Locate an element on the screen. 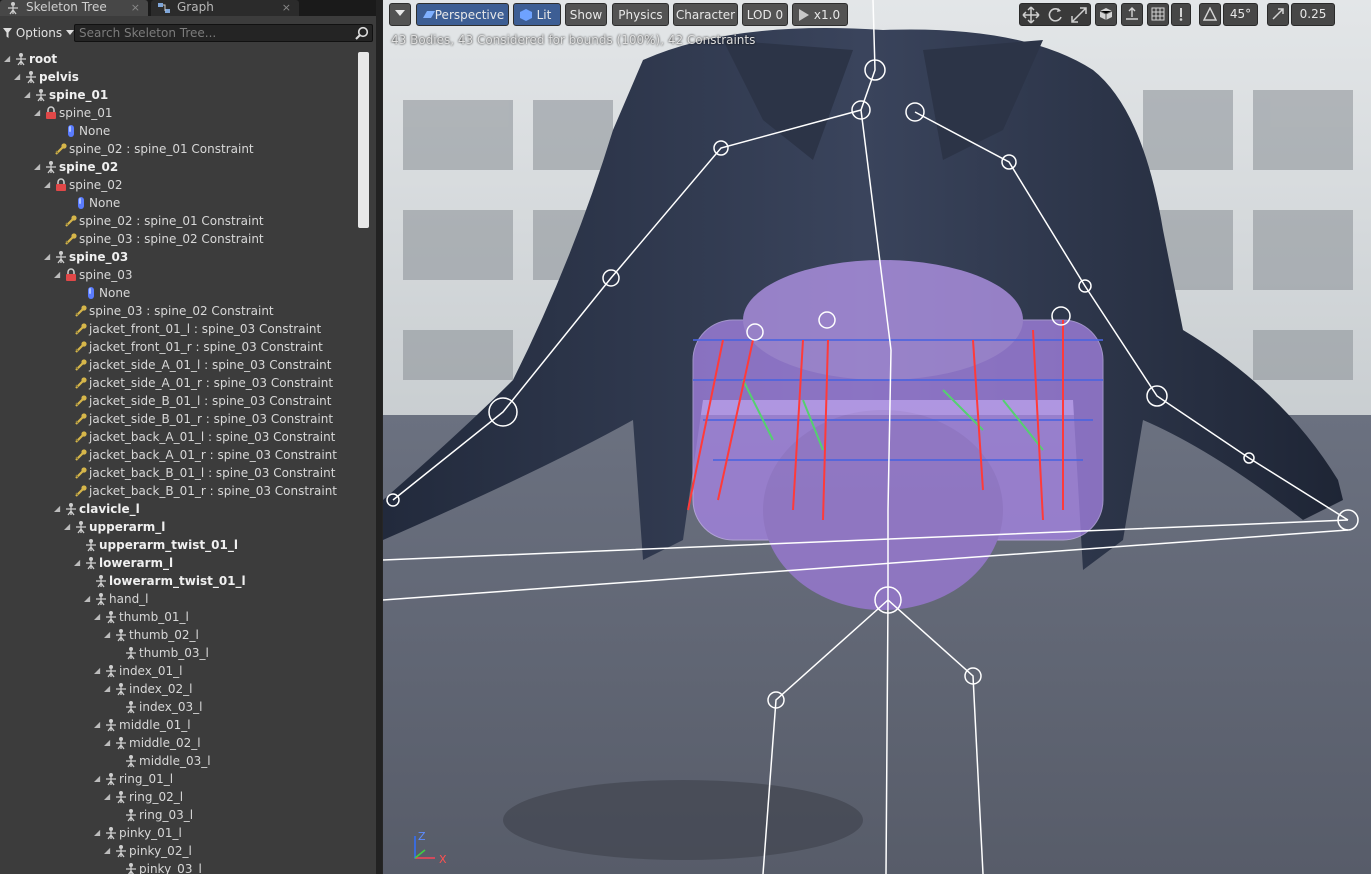 The image size is (1371, 874). rotate-icon is located at coordinates (1055, 15).